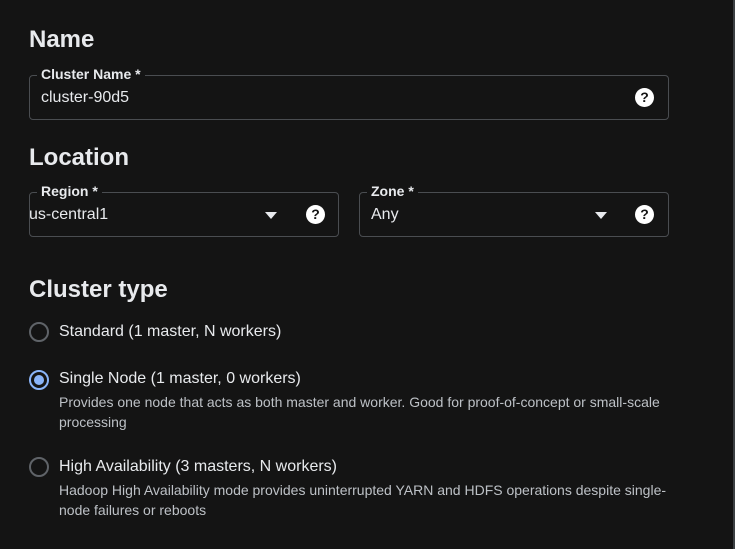 The width and height of the screenshot is (735, 549). What do you see at coordinates (644, 214) in the screenshot?
I see `zone-help-icon: ?` at bounding box center [644, 214].